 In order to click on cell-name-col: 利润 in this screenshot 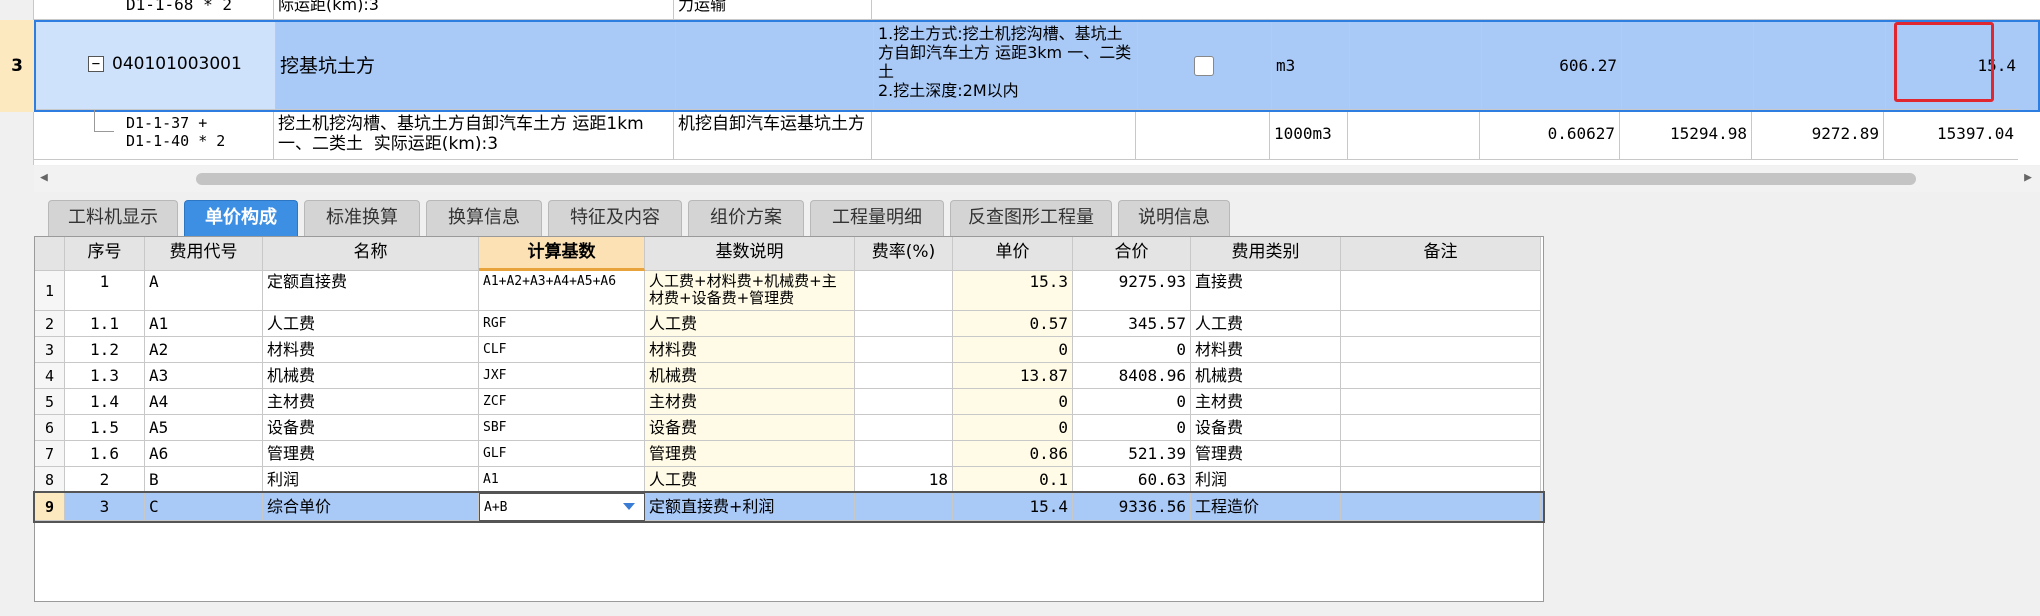, I will do `click(371, 480)`.